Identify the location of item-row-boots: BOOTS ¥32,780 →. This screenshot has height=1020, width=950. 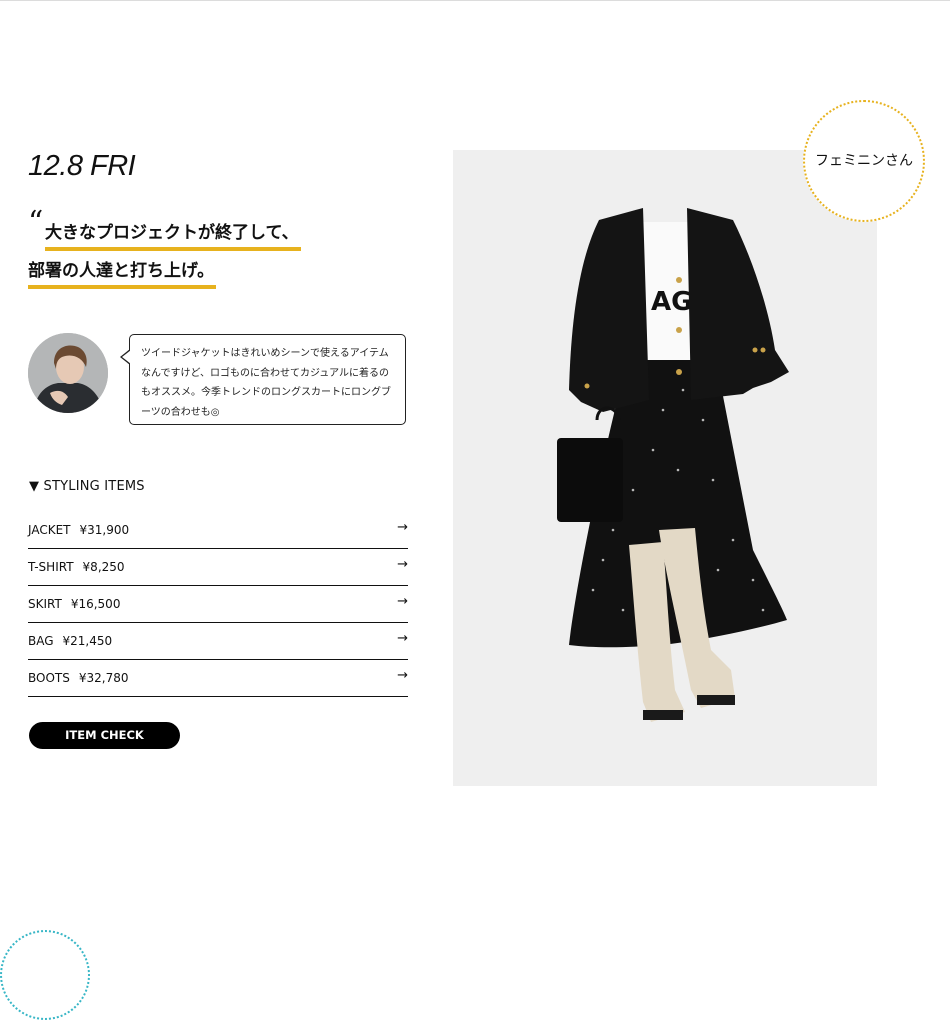
(218, 678).